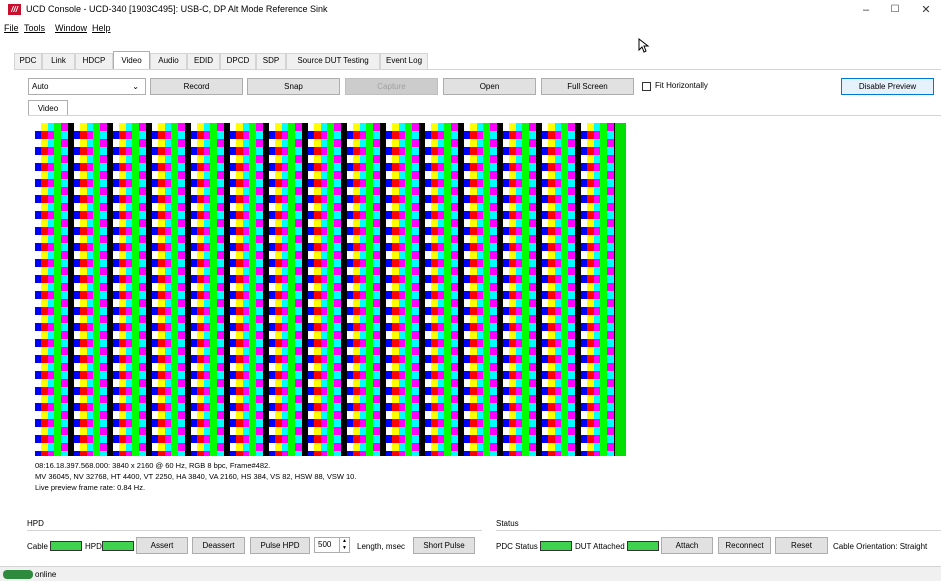 The height and width of the screenshot is (581, 941). What do you see at coordinates (444, 545) in the screenshot?
I see `short-pulse-button: Short Pulse` at bounding box center [444, 545].